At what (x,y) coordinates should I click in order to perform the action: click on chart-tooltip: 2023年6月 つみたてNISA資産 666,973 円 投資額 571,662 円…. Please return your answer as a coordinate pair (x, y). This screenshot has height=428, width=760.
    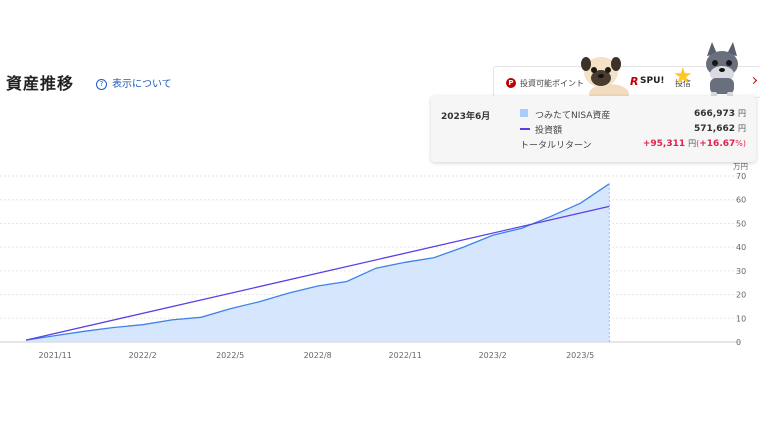
    Looking at the image, I should click on (593, 129).